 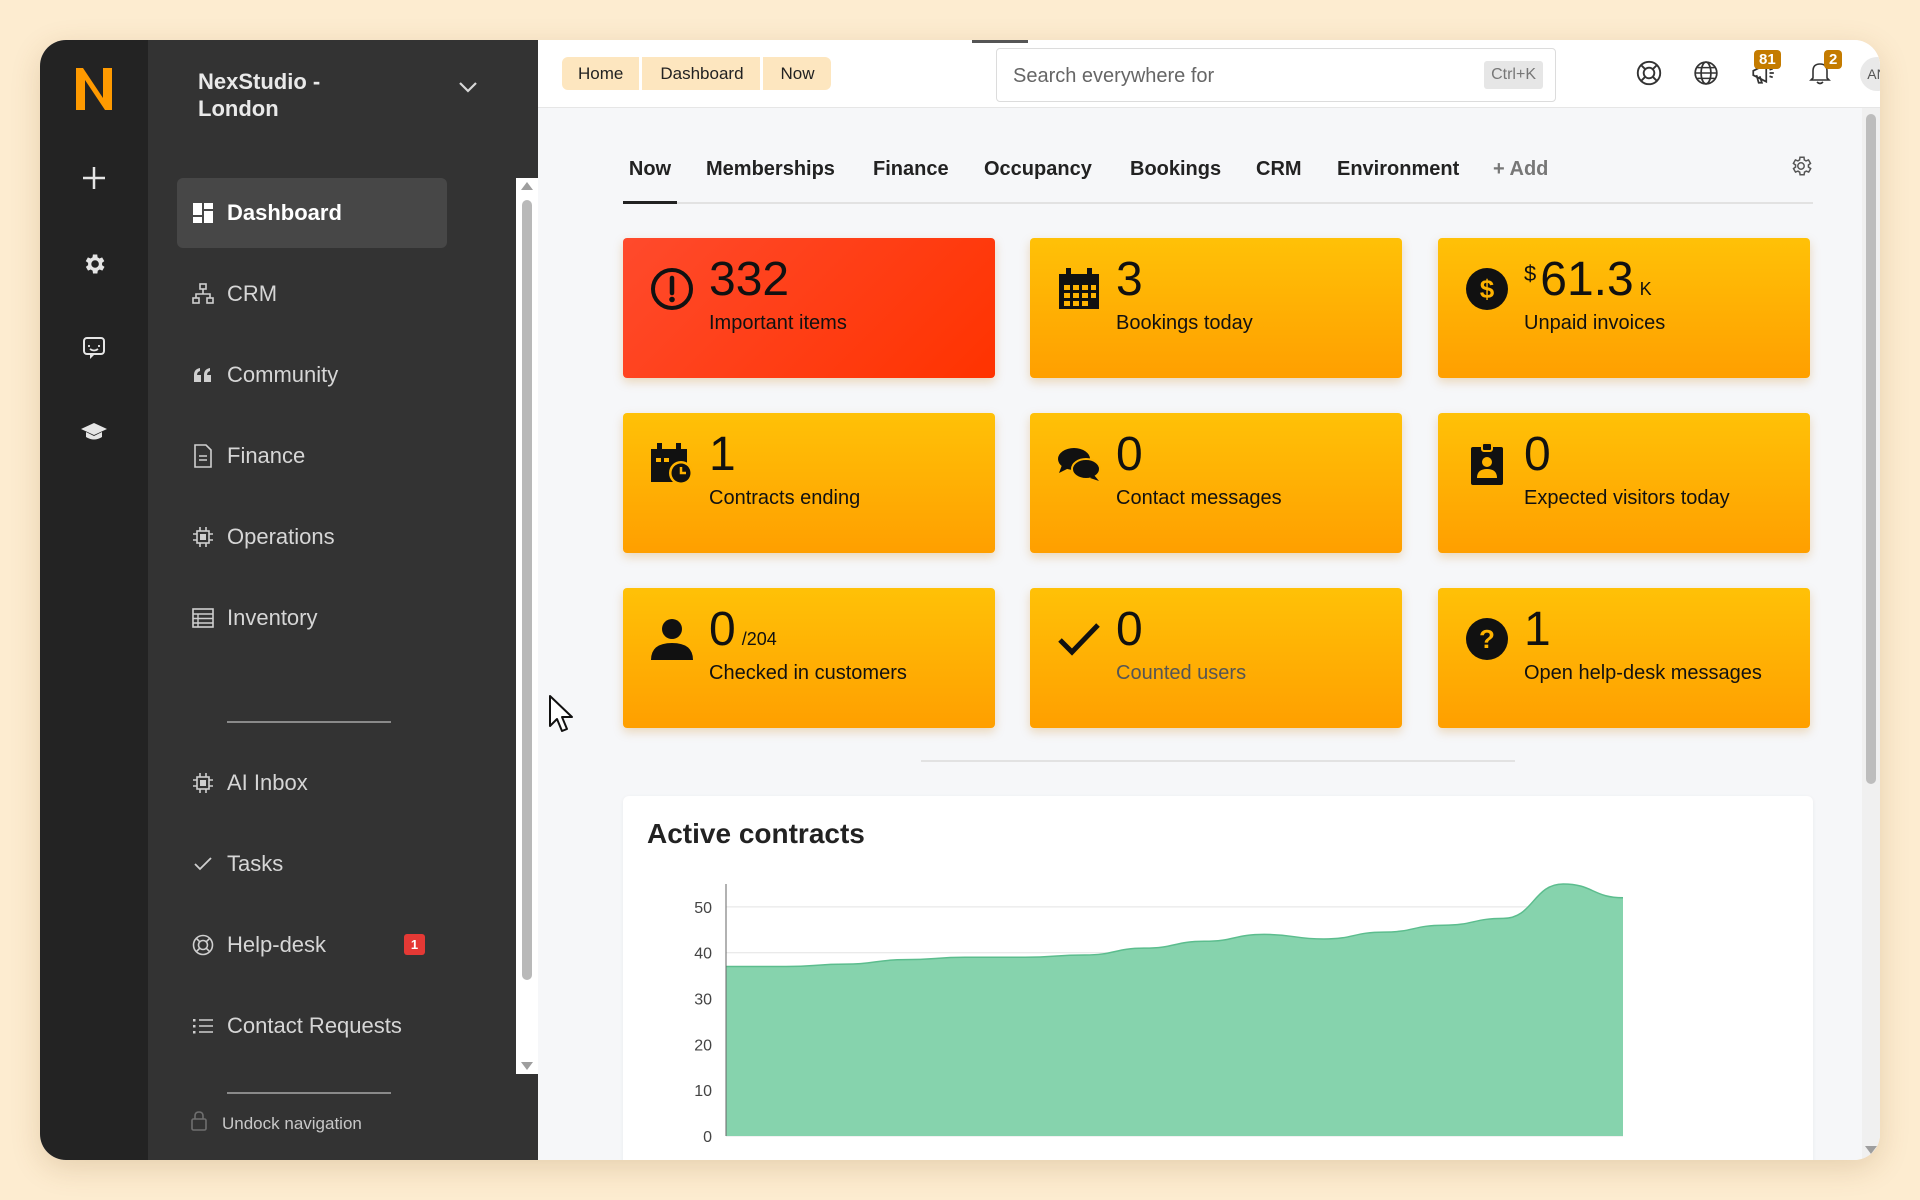 I want to click on table-icon, so click(x=203, y=618).